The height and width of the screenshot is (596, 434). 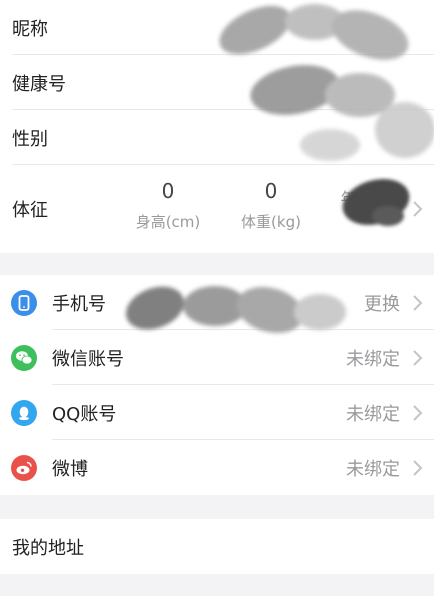 What do you see at coordinates (217, 137) in the screenshot?
I see `gender-row: 性别` at bounding box center [217, 137].